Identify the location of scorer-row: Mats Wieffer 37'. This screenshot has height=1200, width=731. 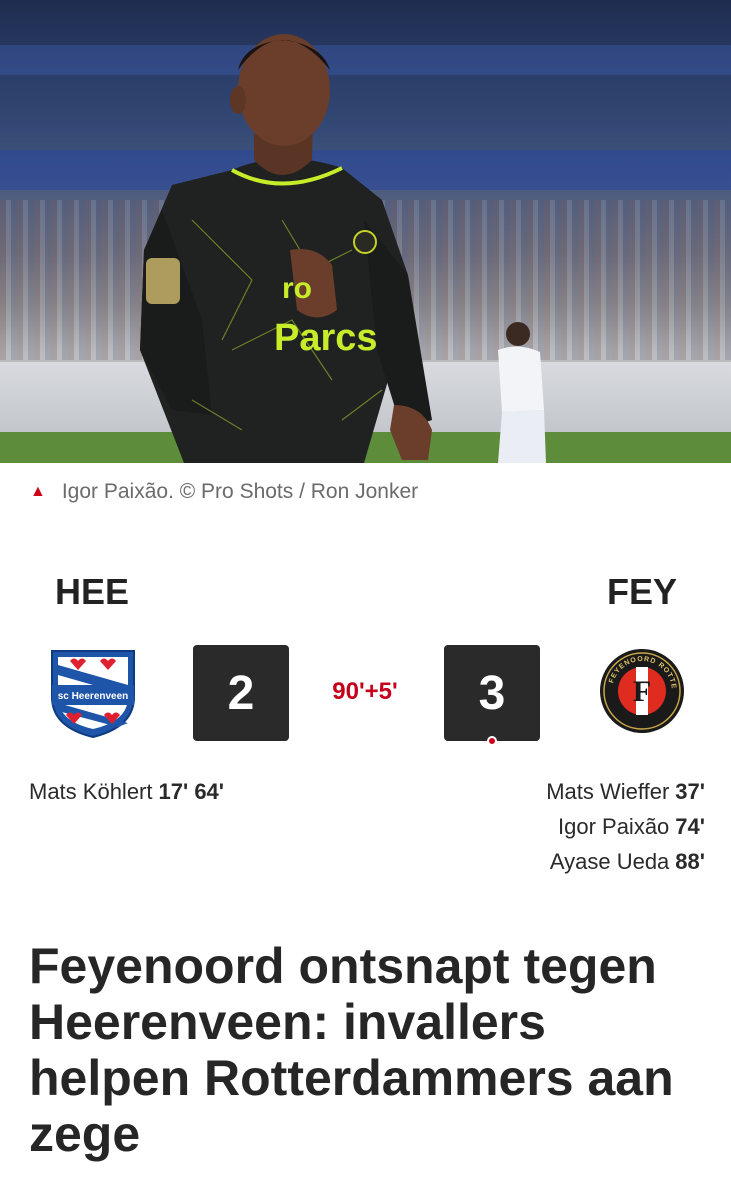
(625, 791).